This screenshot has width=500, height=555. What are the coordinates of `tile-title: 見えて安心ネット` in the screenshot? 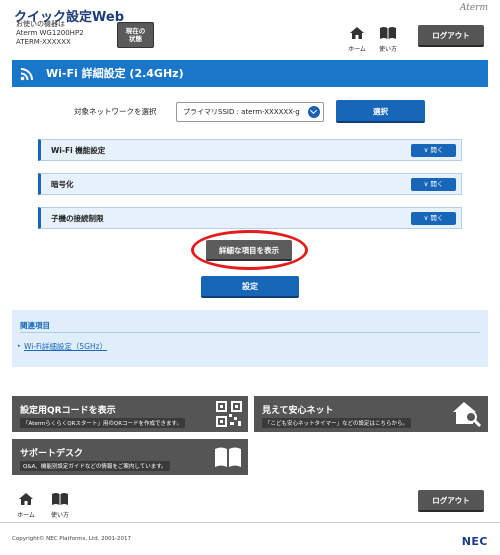 It's located at (298, 411).